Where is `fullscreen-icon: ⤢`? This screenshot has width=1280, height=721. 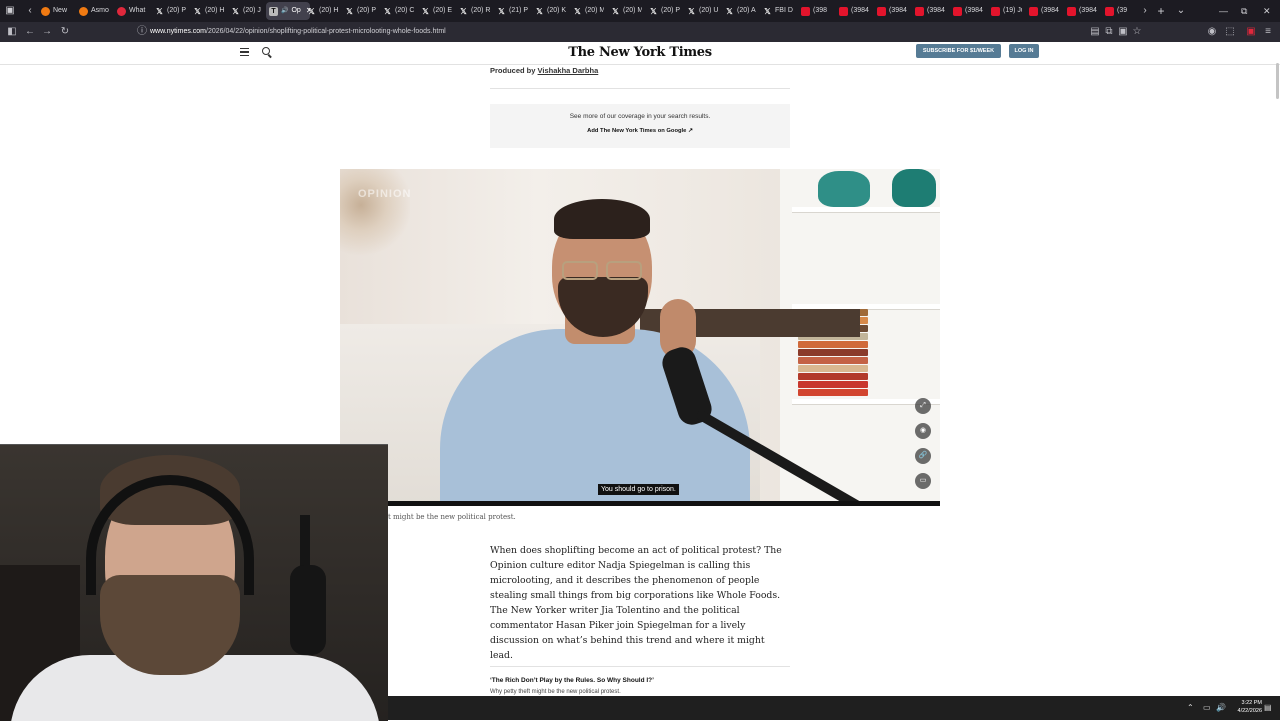 fullscreen-icon: ⤢ is located at coordinates (923, 406).